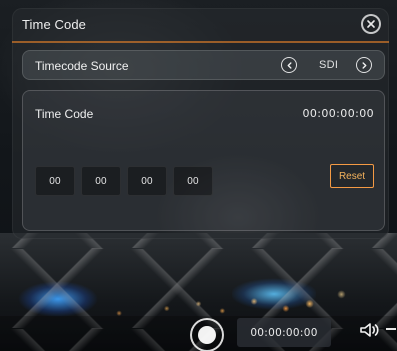 Image resolution: width=397 pixels, height=351 pixels. I want to click on timecode-fields: 00 00 00 00, so click(127, 181).